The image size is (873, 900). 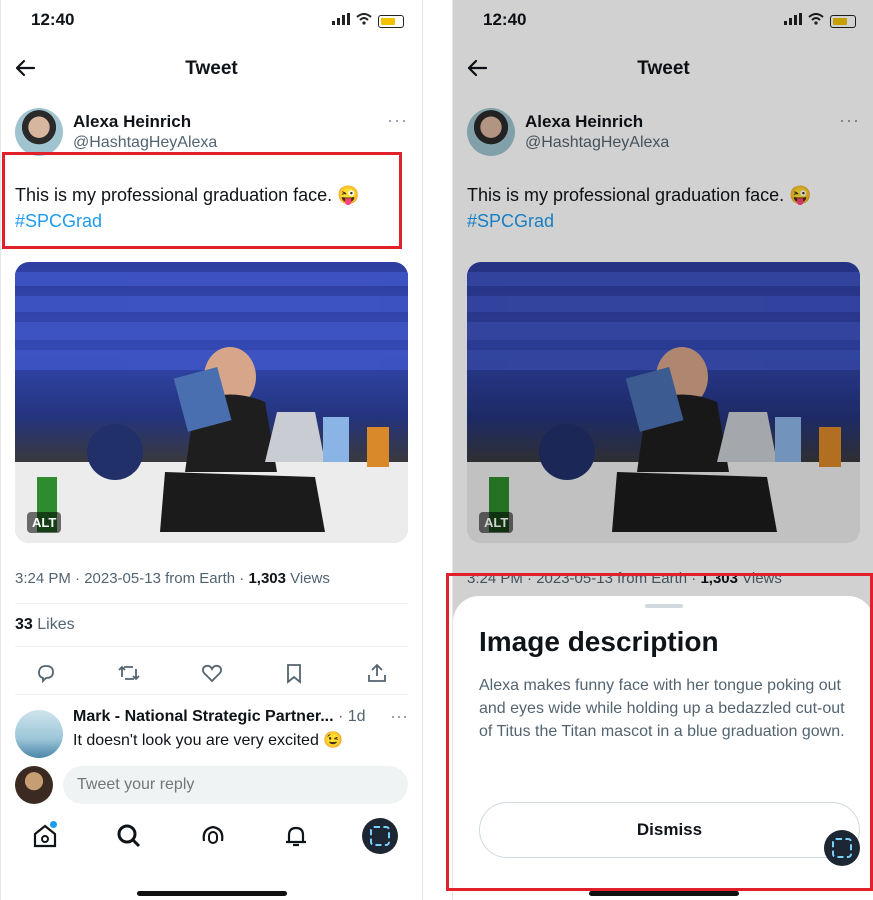 What do you see at coordinates (211, 130) in the screenshot?
I see `tweet-author: Alexa Heinrich @HashtagHeyAlexa ···` at bounding box center [211, 130].